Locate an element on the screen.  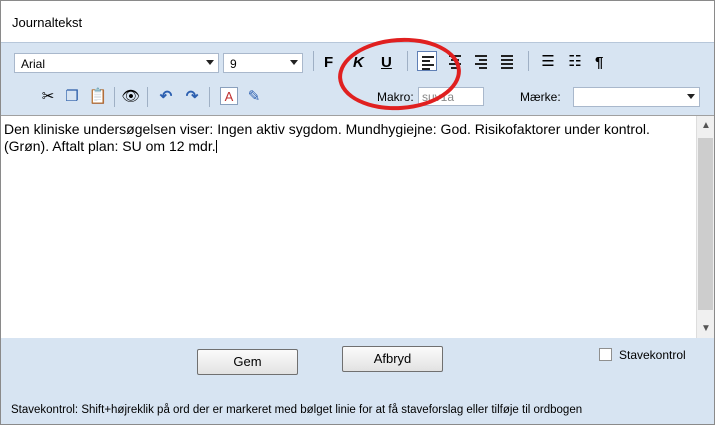
copy-icon: ❐ is located at coordinates (72, 96).